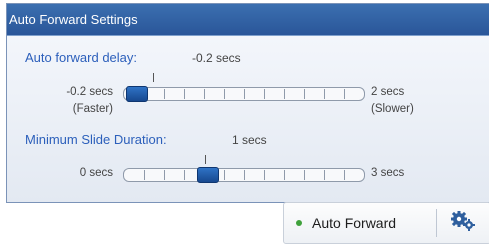  Describe the element at coordinates (96, 173) in the screenshot. I see `min-duration-min-label: 0 secs` at that location.